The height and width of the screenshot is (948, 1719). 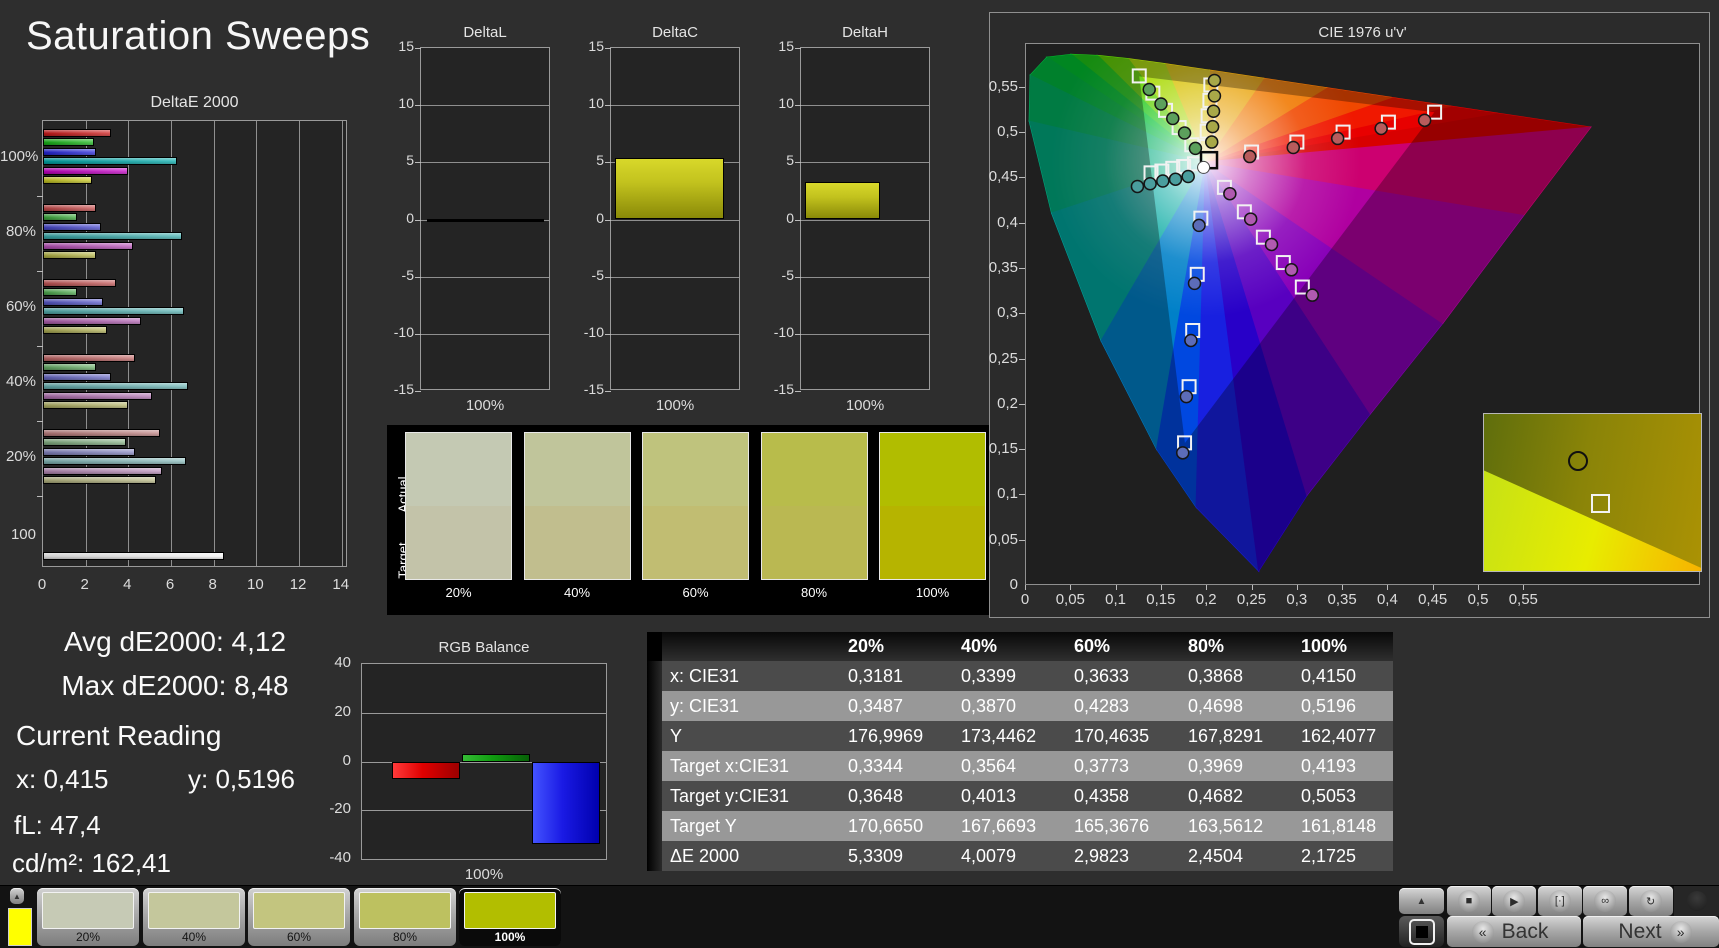 I want to click on play-button: ▶, so click(x=1514, y=901).